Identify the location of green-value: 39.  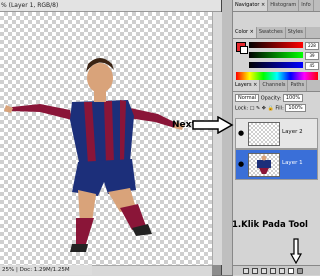
(312, 56).